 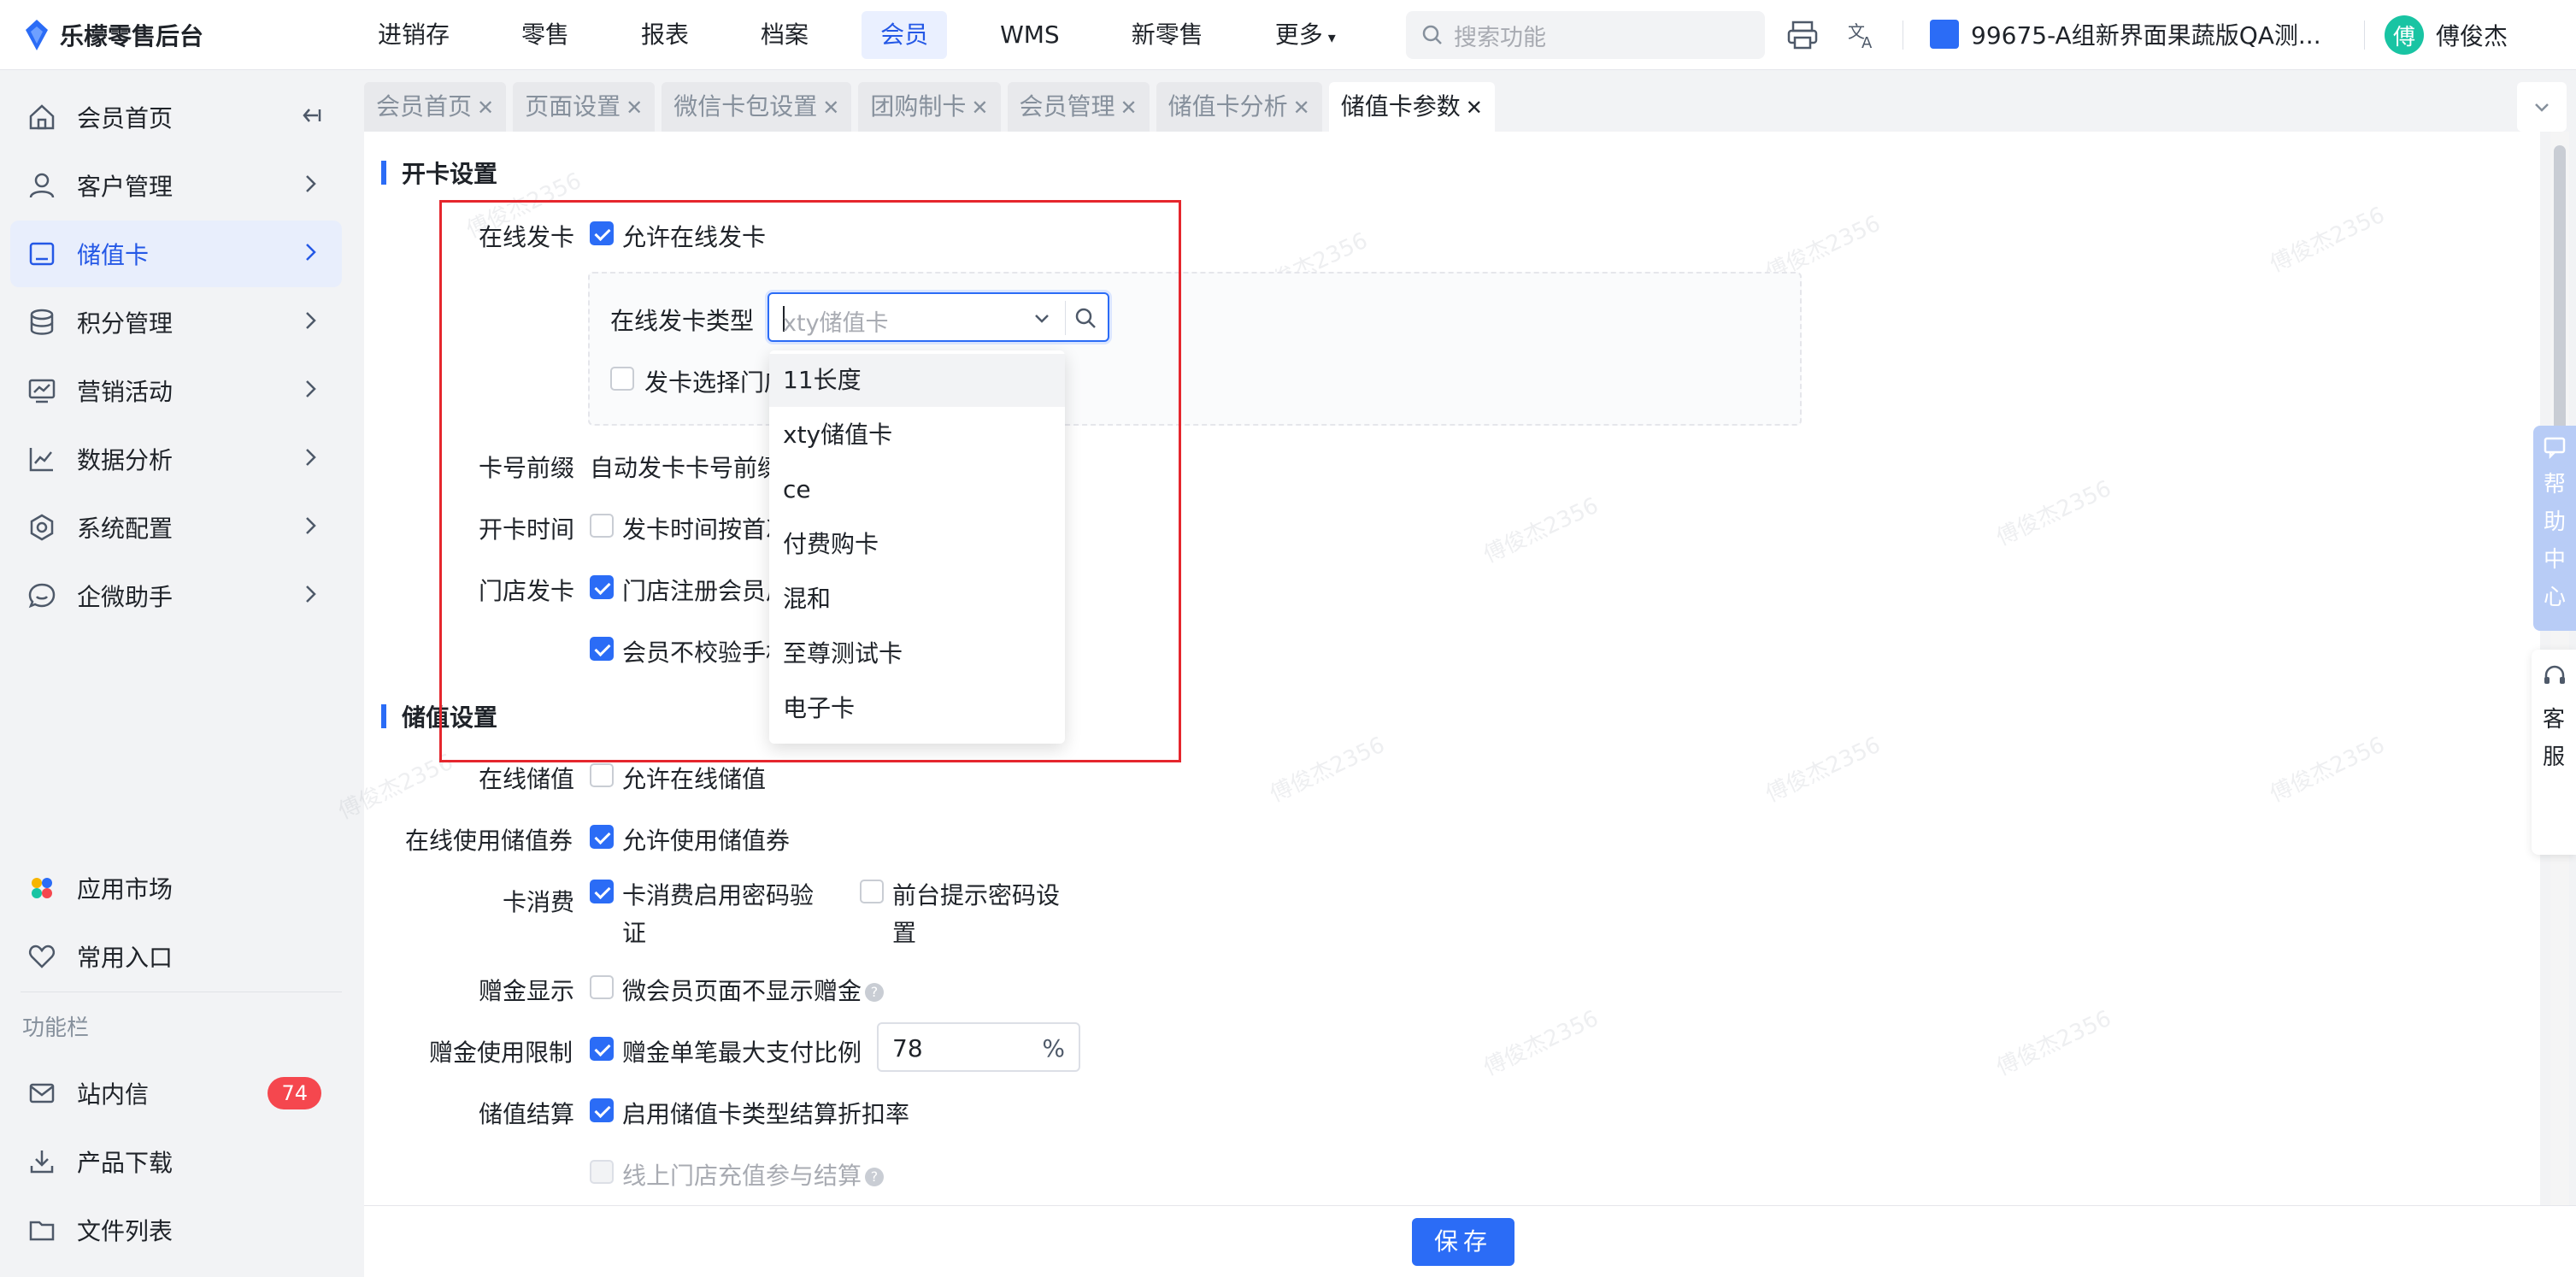 I want to click on sidebar-item-downloads: 产品下载, so click(x=176, y=1161).